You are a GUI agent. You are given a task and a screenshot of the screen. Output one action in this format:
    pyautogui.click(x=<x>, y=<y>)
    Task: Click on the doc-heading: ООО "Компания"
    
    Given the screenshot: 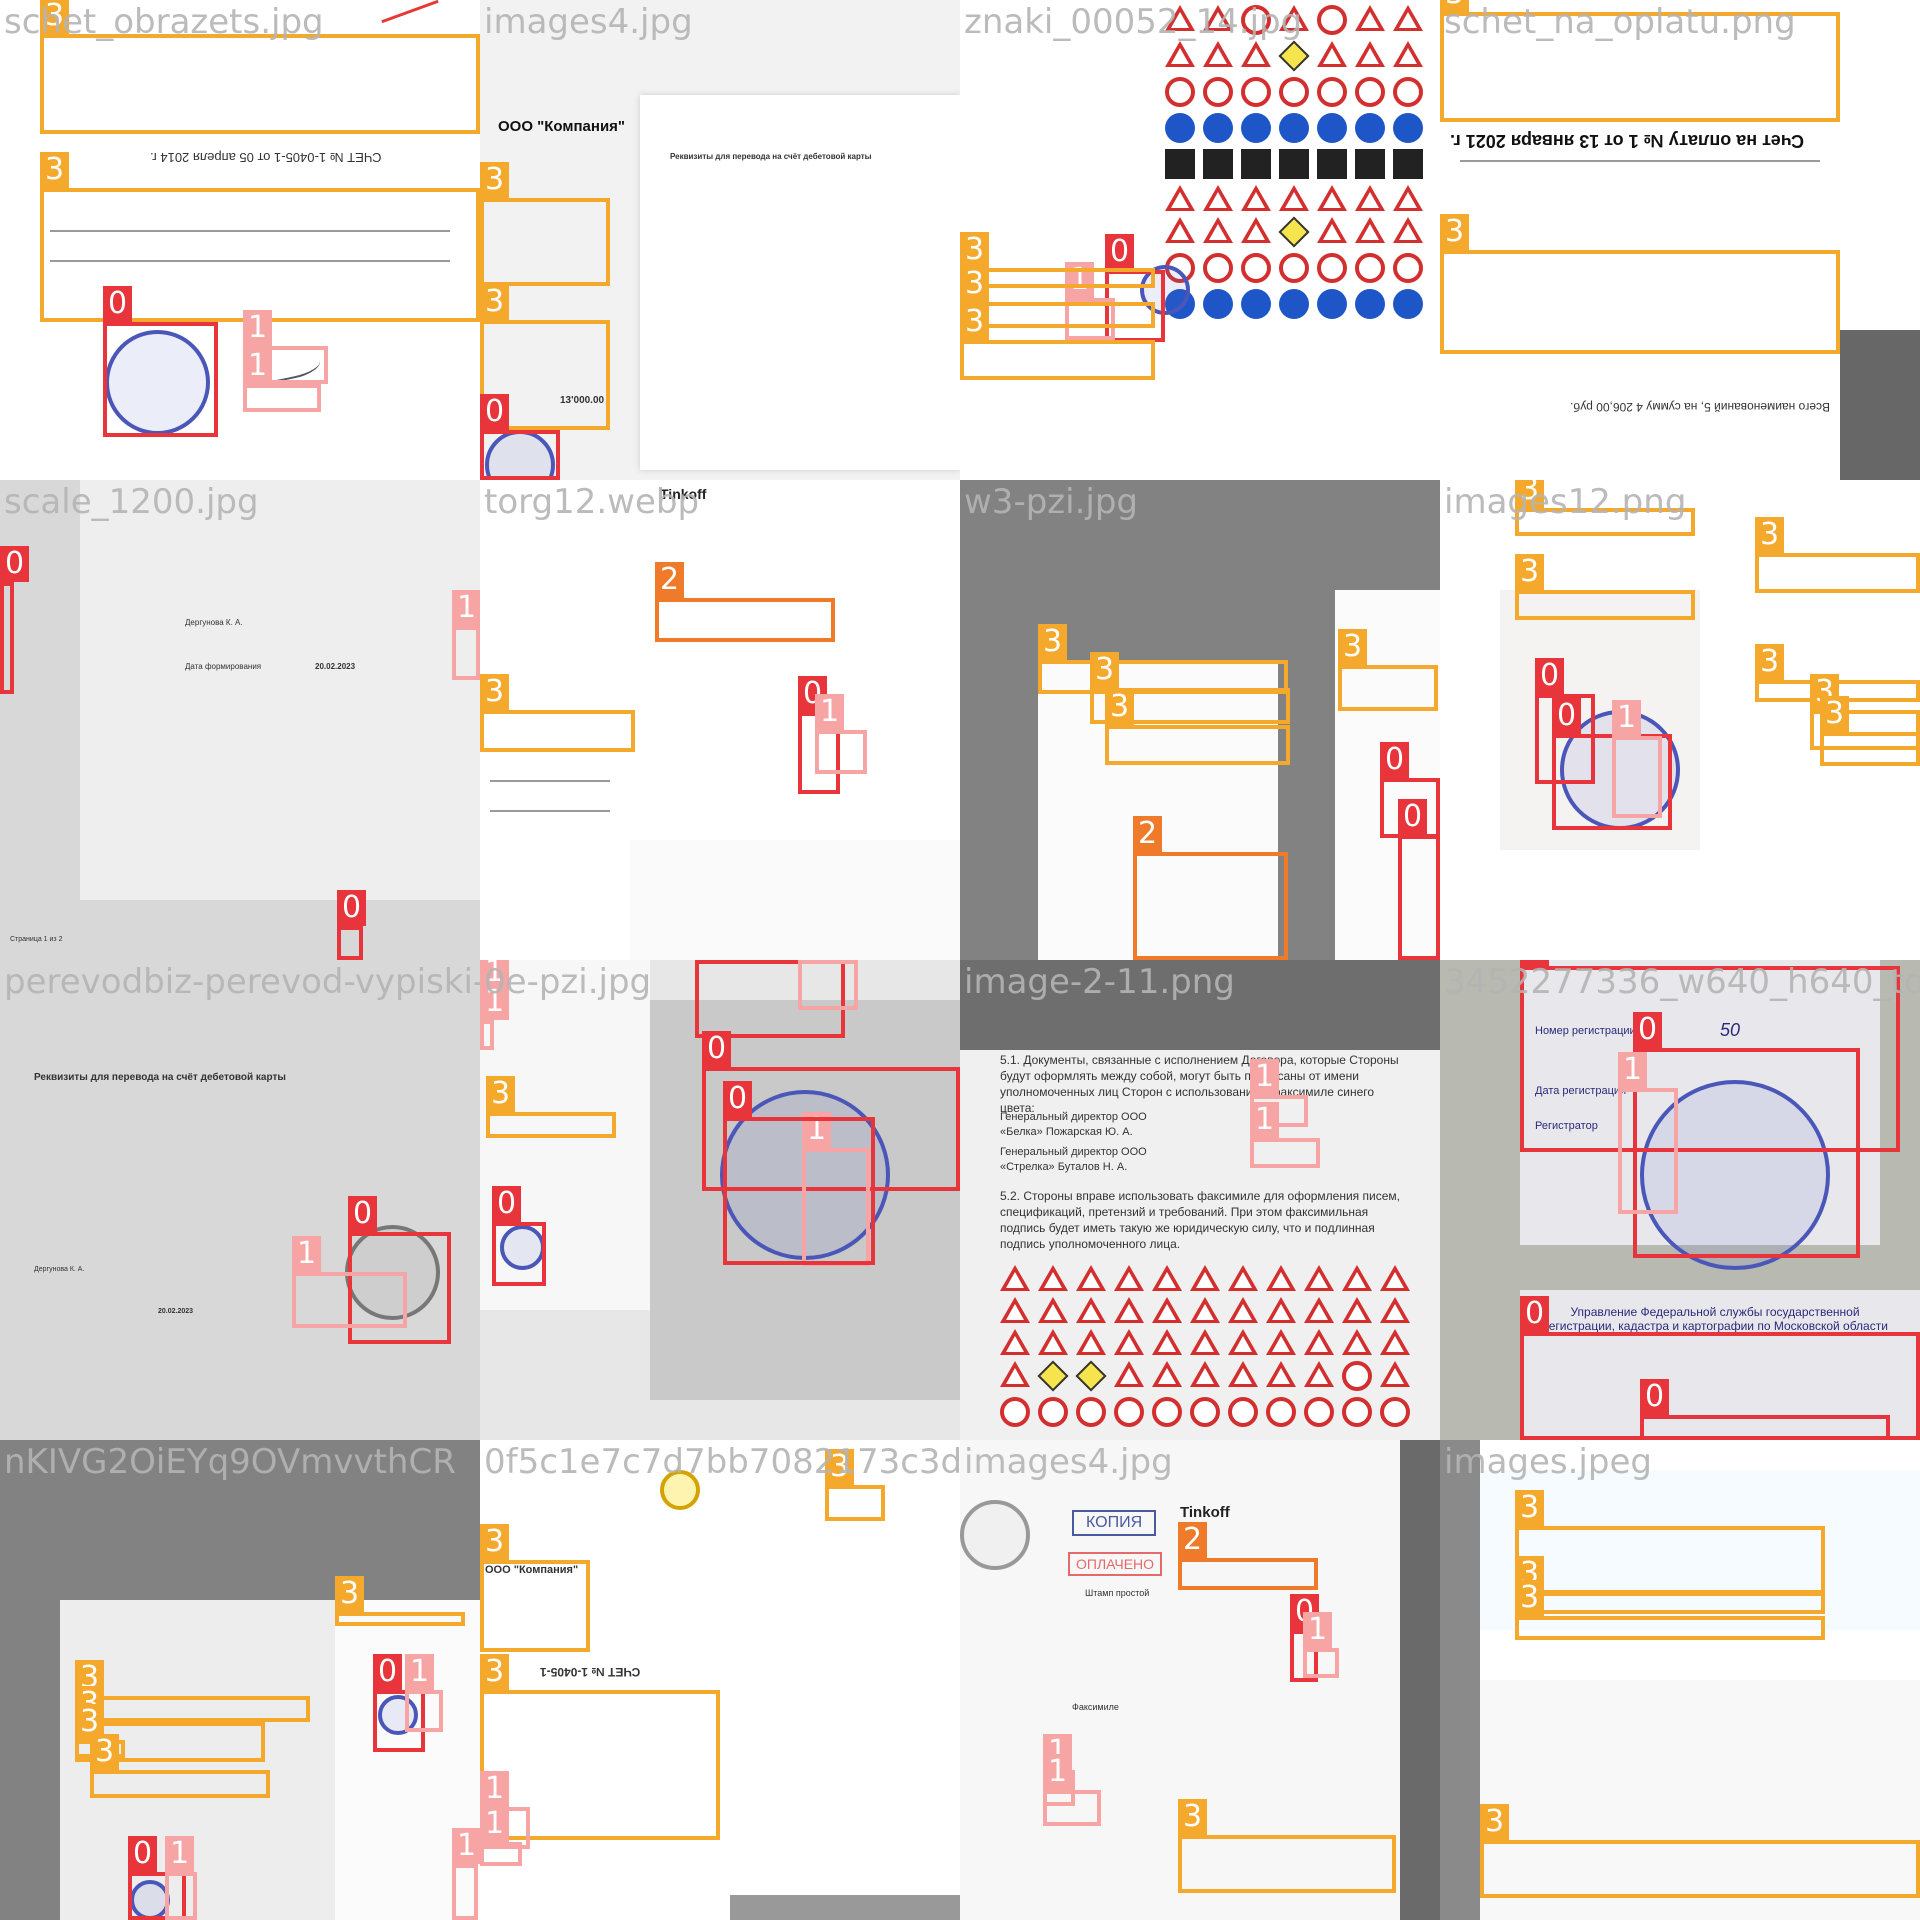 What is the action you would take?
    pyautogui.click(x=562, y=126)
    